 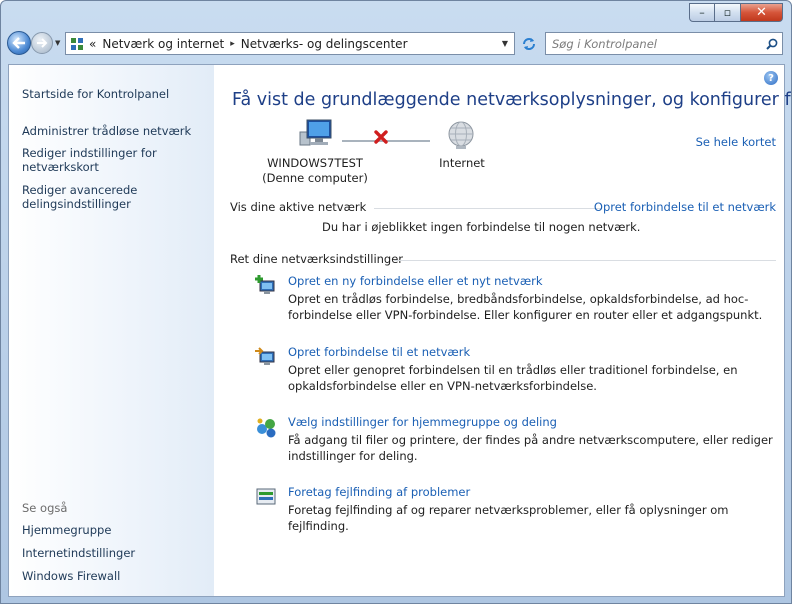 I want to click on sidebar-item-control-panel-home: Startside for Kontrolpanel, so click(x=95, y=94).